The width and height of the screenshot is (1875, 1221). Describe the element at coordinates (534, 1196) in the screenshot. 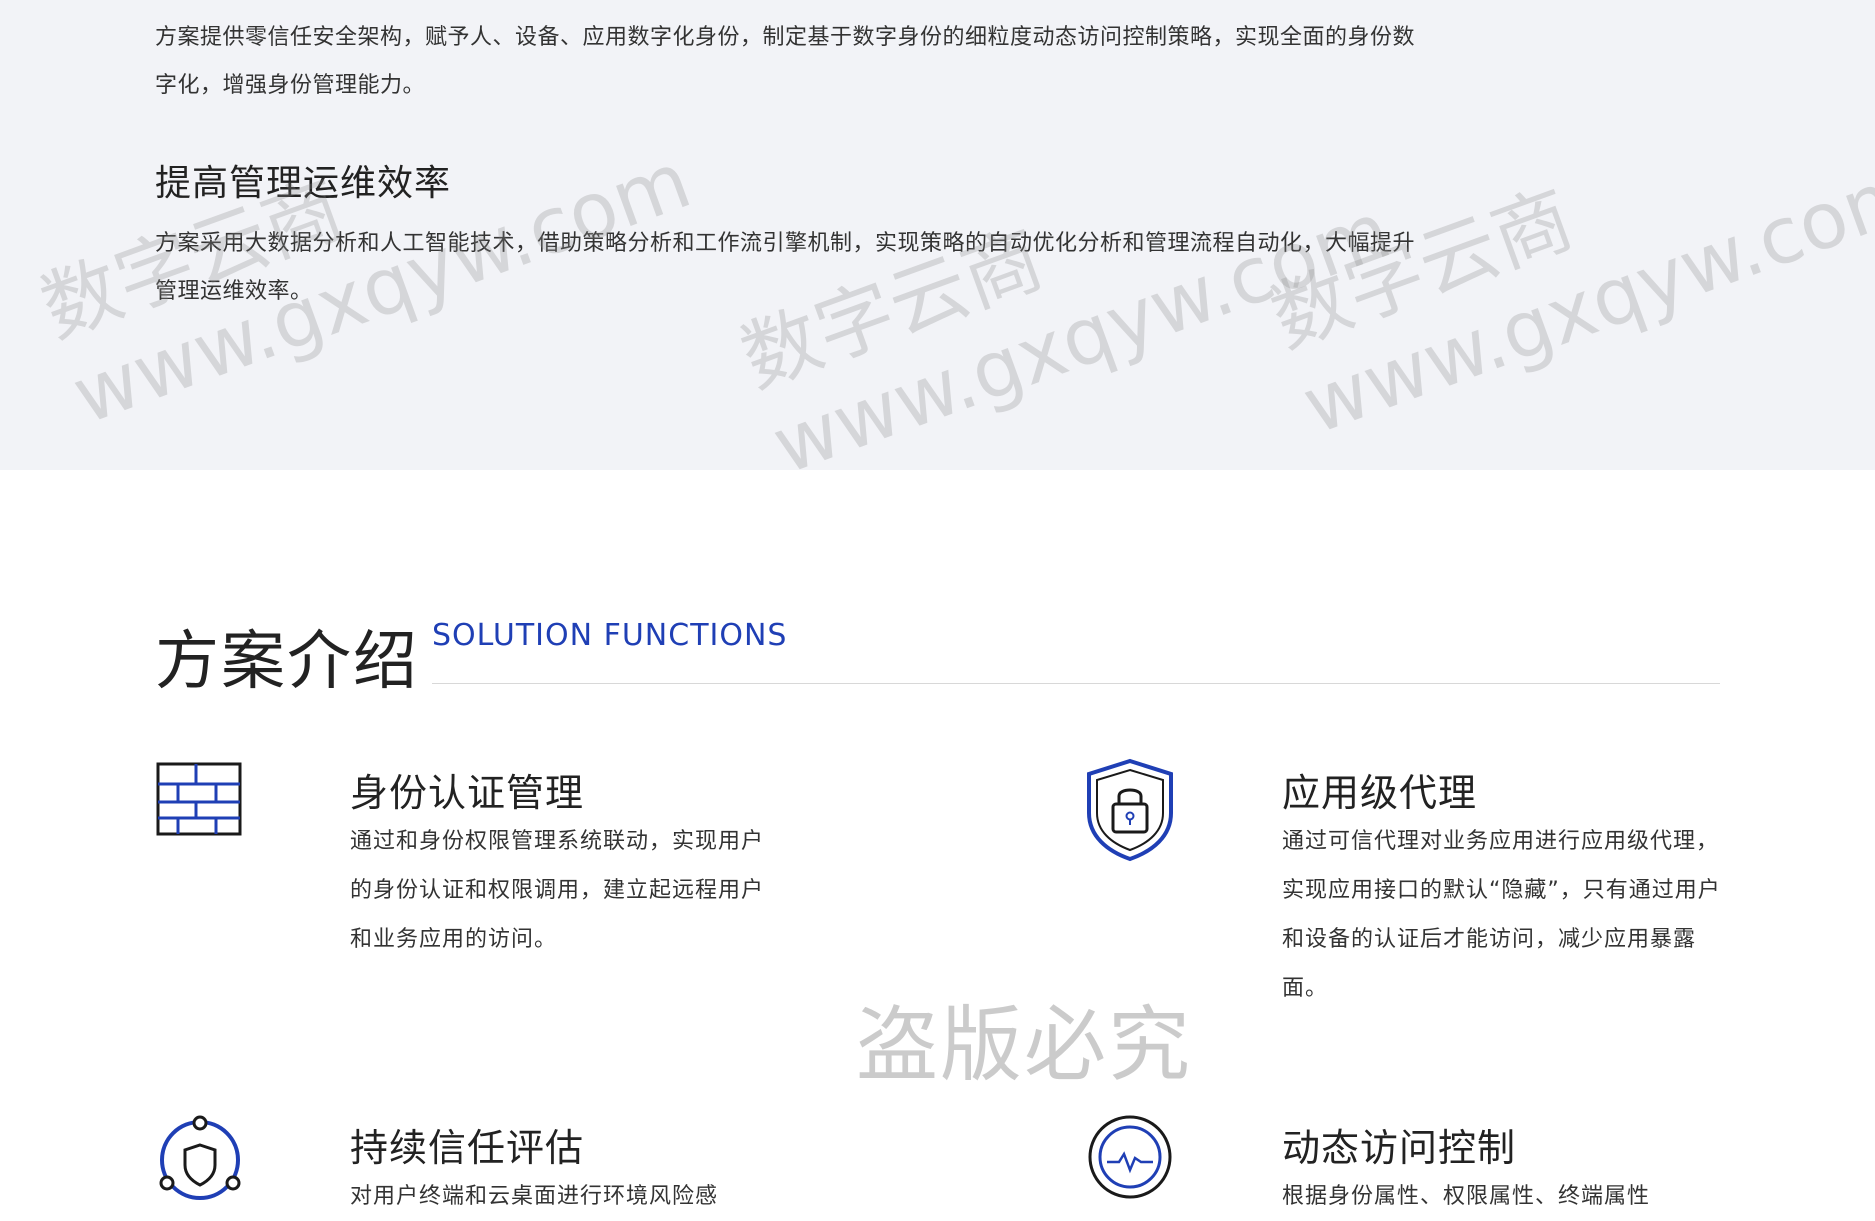

I see `feature-description: 对用户终端和云桌面进行环境风险感` at that location.